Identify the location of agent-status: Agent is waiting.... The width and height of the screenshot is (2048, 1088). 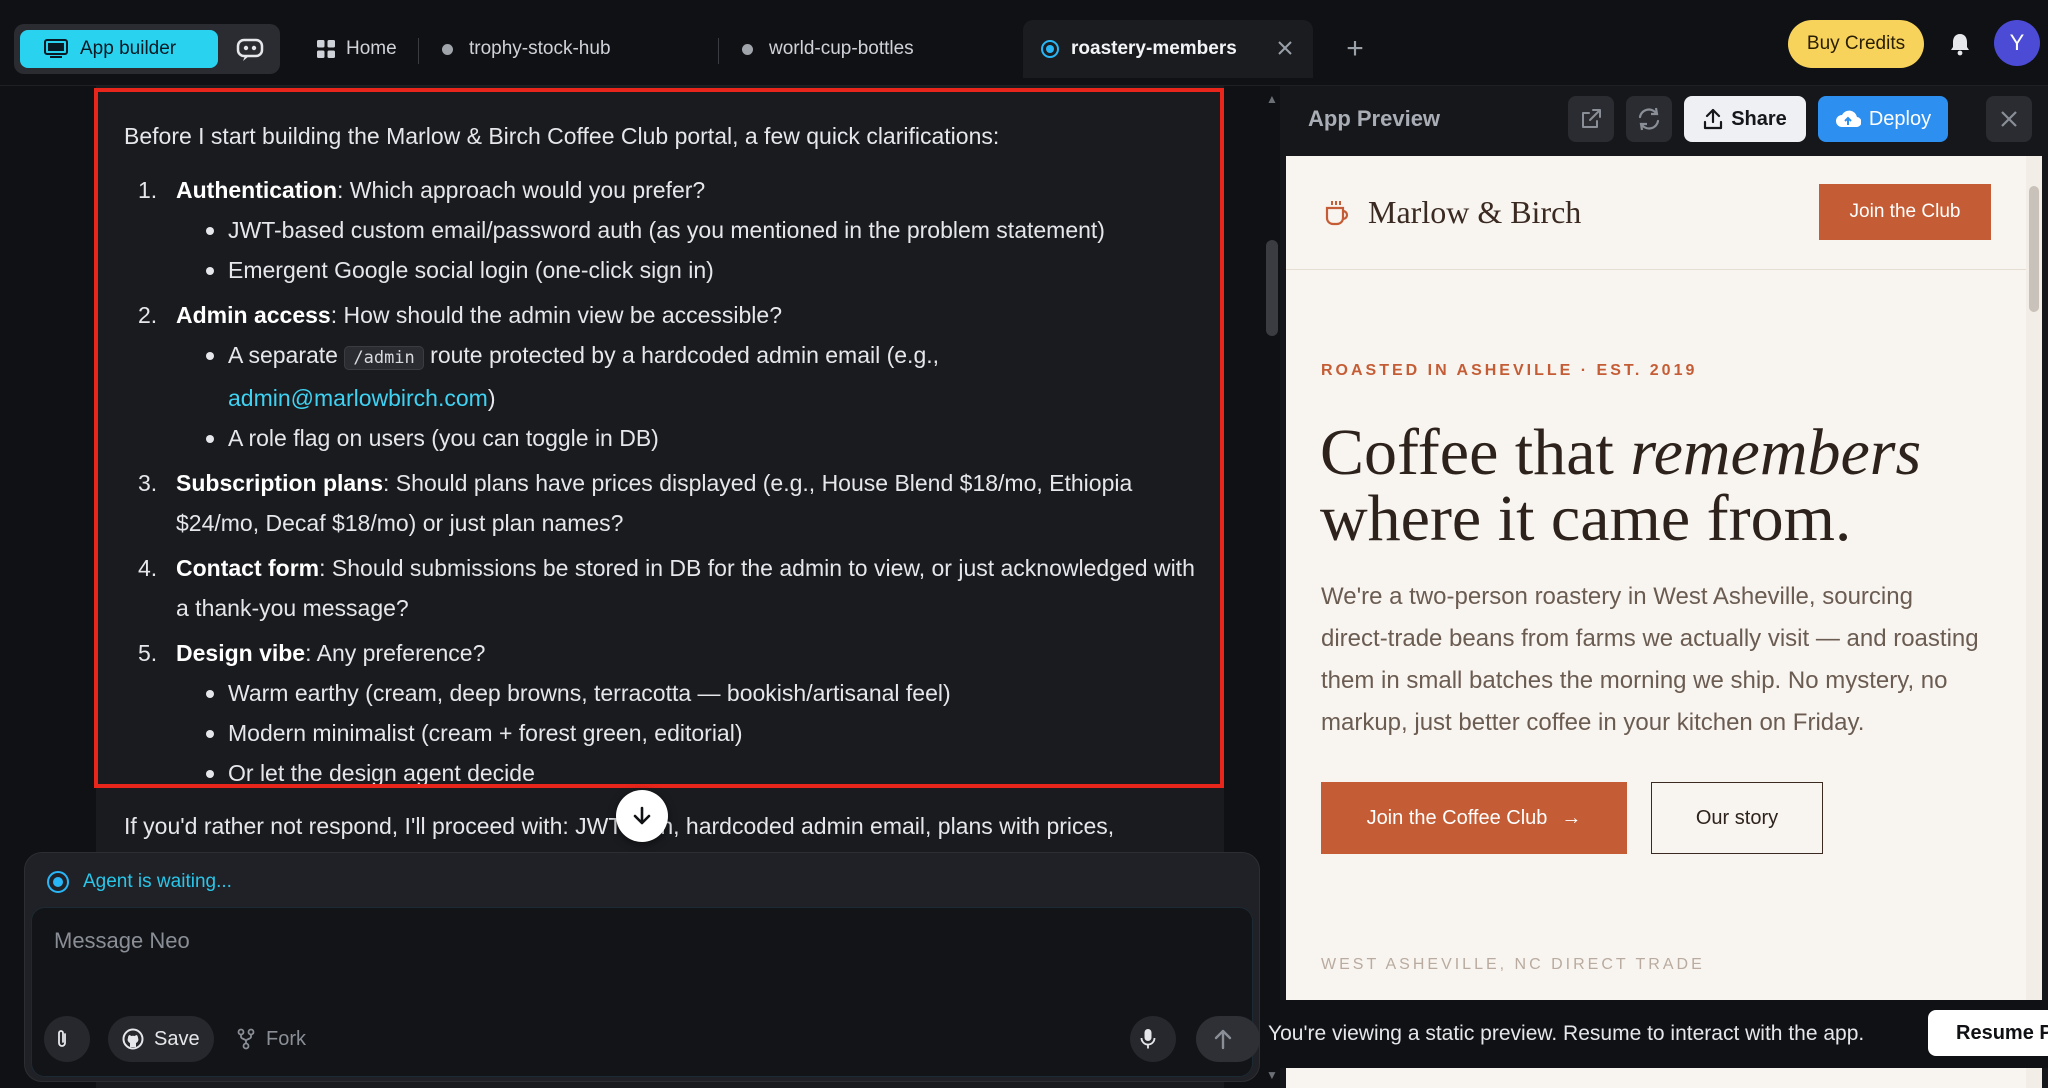
(139, 882).